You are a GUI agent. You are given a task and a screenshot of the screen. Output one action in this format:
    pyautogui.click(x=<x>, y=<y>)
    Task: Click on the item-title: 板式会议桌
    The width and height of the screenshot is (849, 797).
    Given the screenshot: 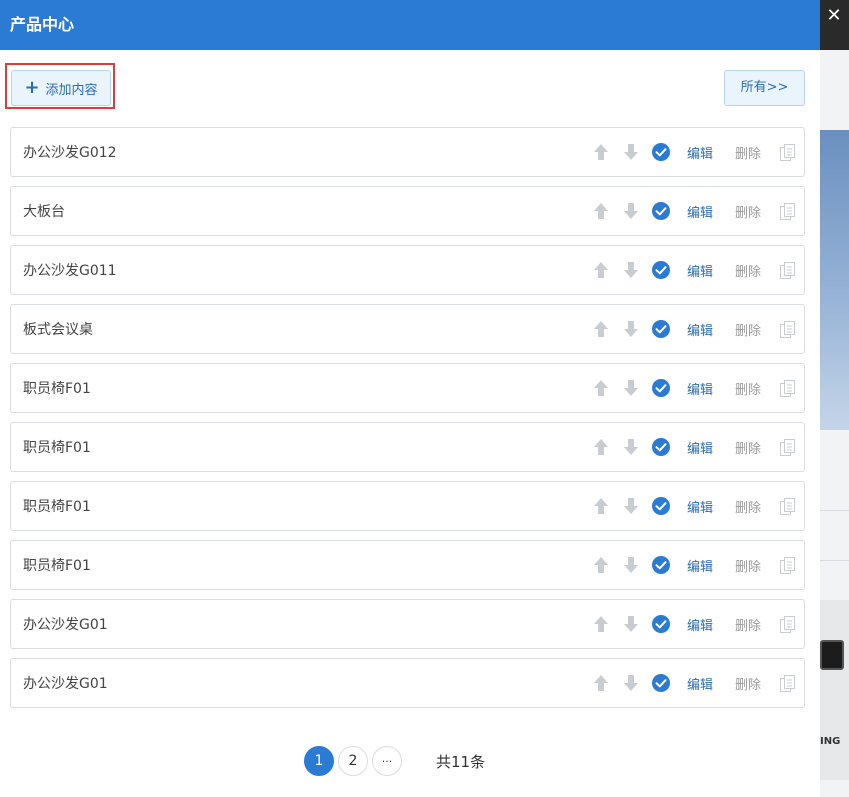 What is the action you would take?
    pyautogui.click(x=58, y=330)
    